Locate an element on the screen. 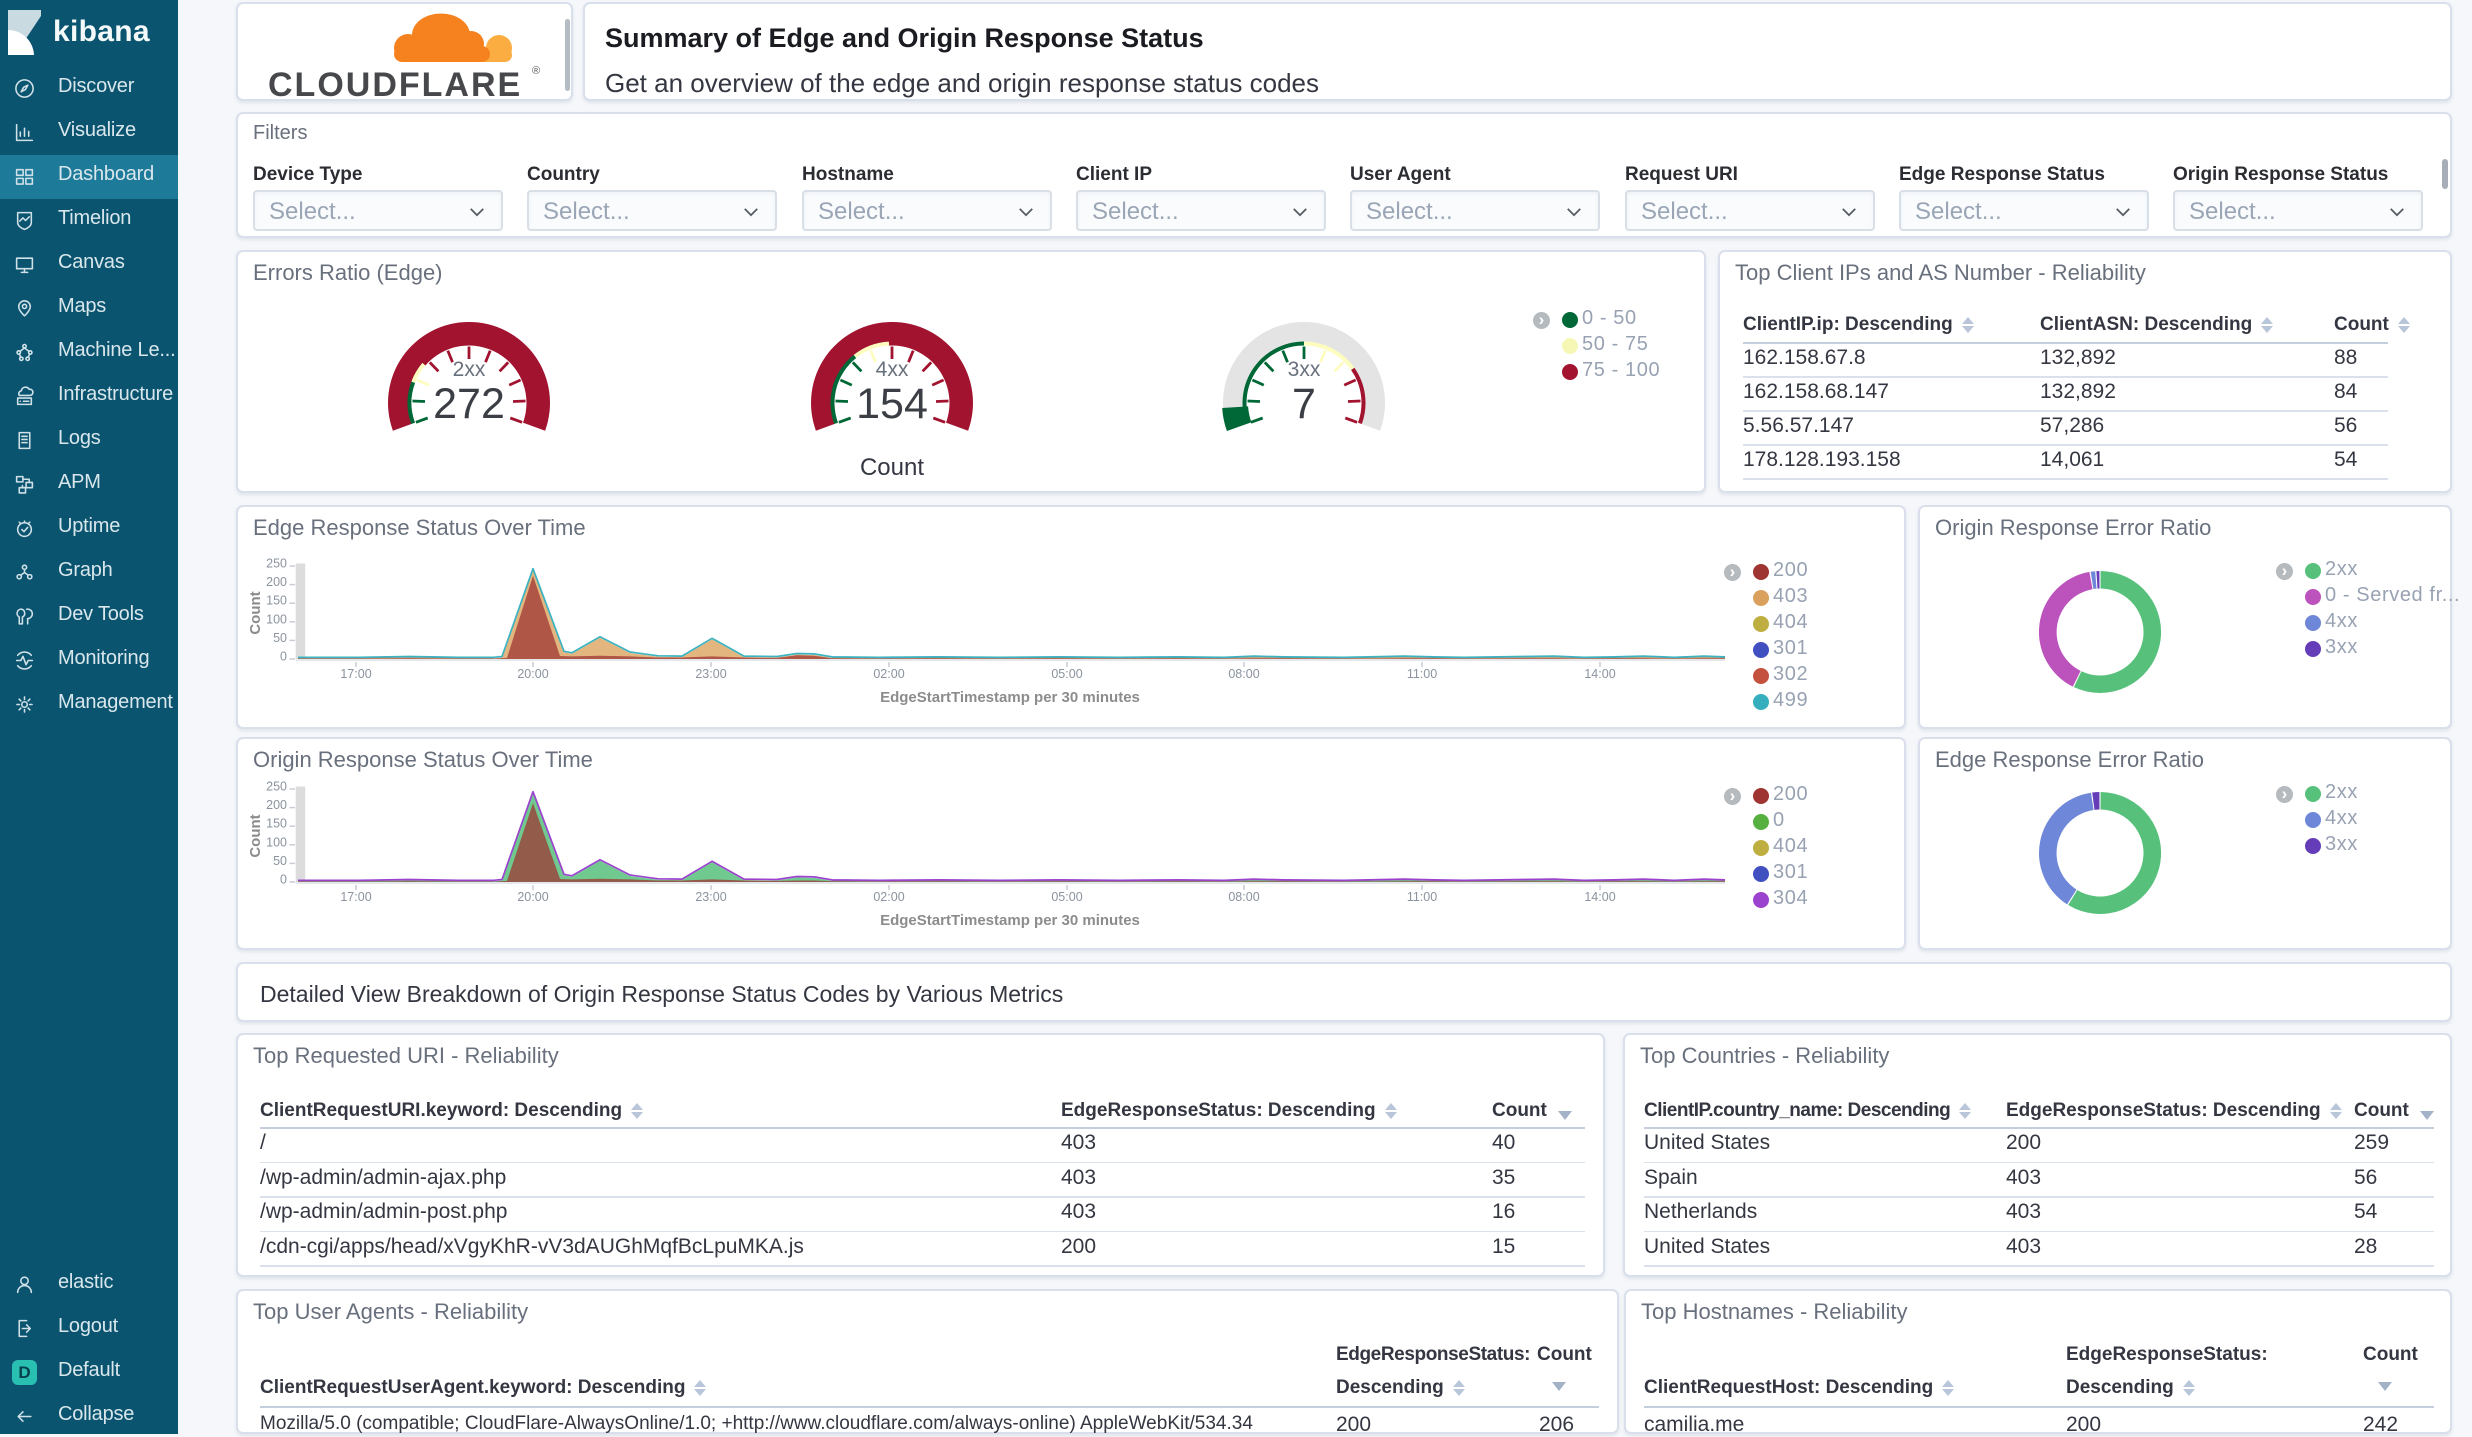  svg-text: CLOUDFLARE is located at coordinates (395, 84).